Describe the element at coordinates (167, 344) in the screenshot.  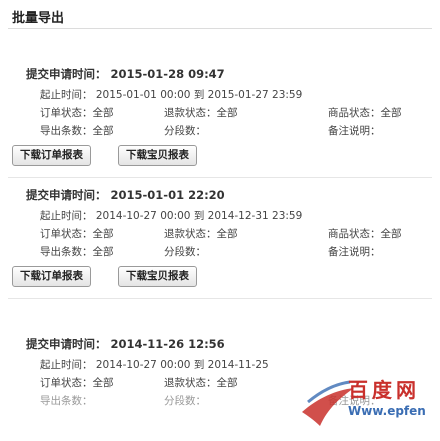
I see `submit-time: 2014-11-26 12:56` at that location.